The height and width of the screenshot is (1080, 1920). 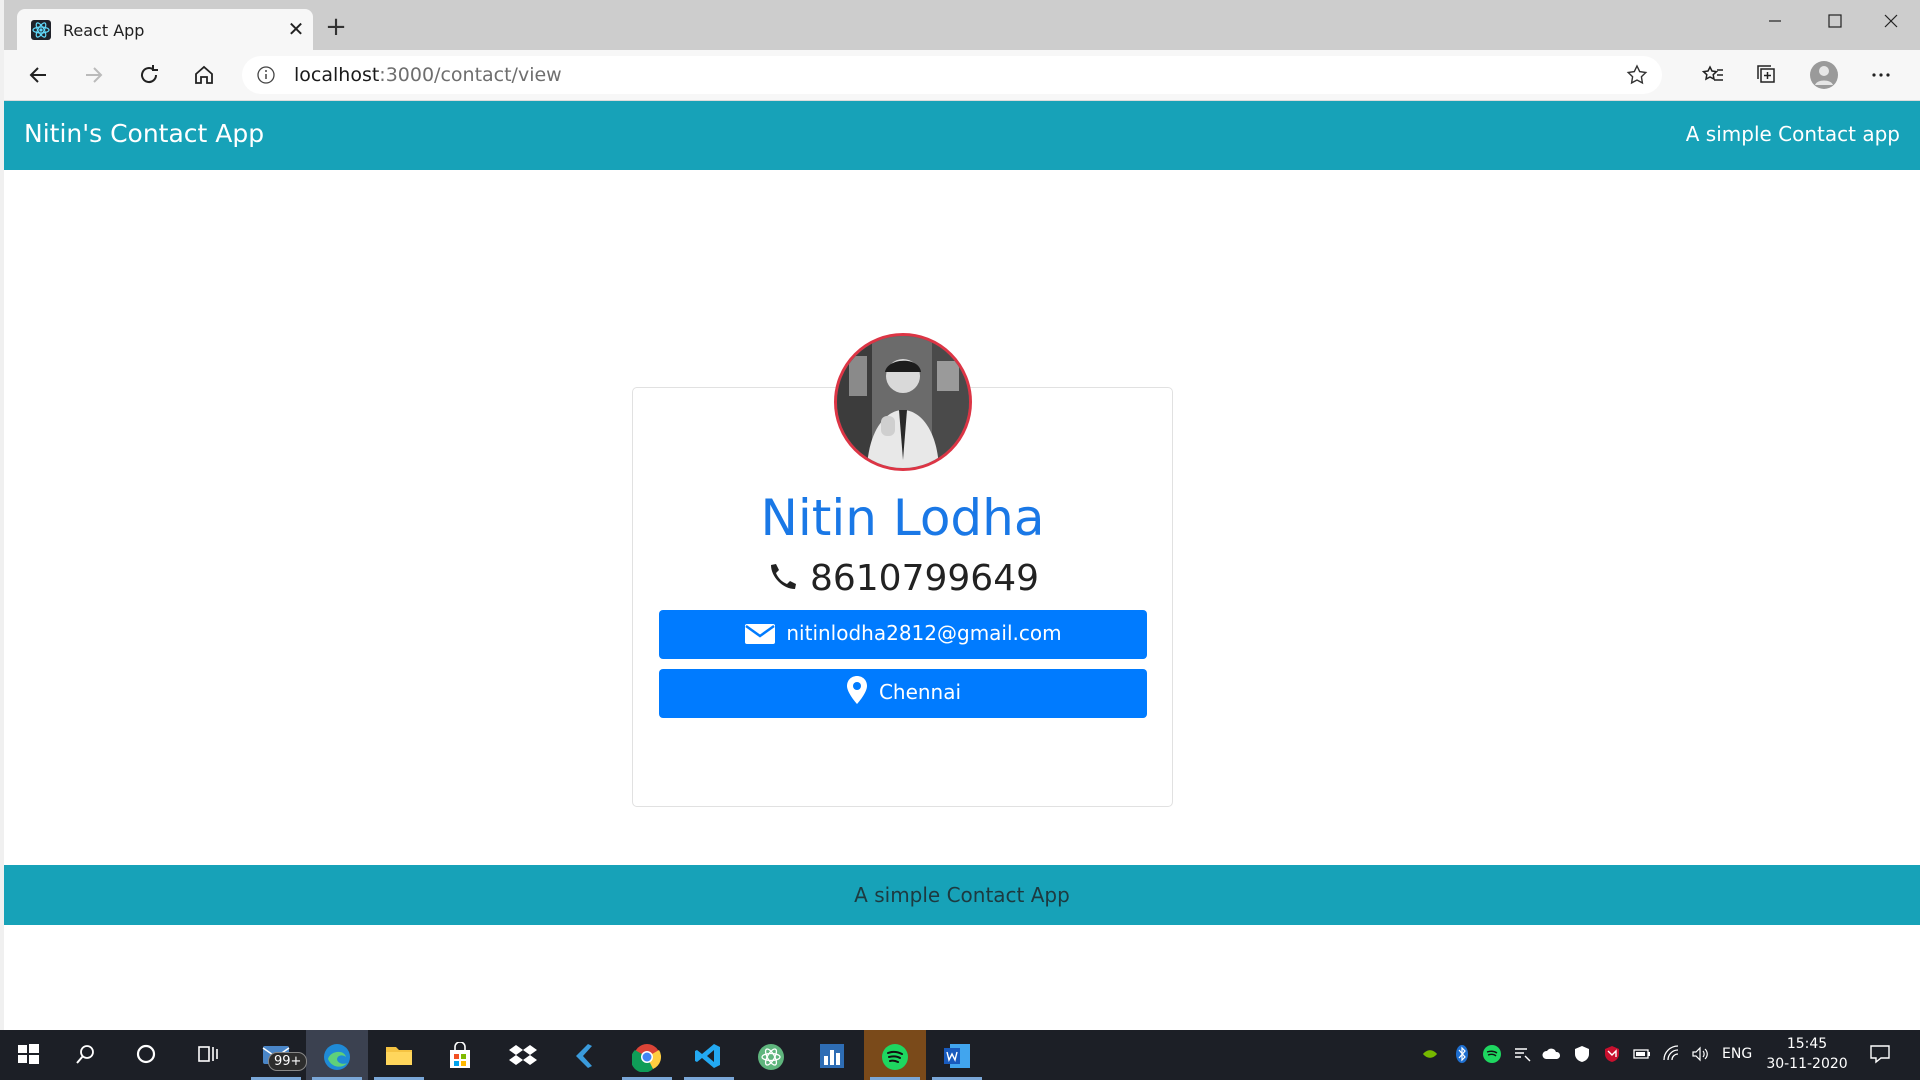 I want to click on avatar, so click(x=903, y=402).